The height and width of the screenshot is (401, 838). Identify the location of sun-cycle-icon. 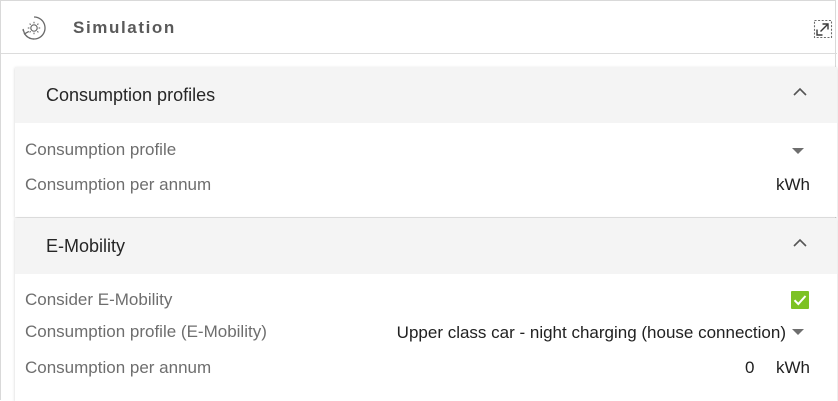
(34, 28).